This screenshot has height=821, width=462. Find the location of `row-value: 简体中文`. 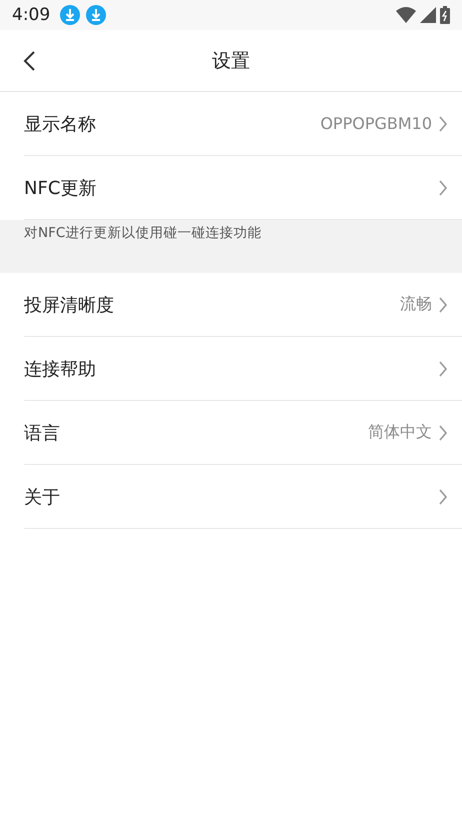

row-value: 简体中文 is located at coordinates (400, 432).